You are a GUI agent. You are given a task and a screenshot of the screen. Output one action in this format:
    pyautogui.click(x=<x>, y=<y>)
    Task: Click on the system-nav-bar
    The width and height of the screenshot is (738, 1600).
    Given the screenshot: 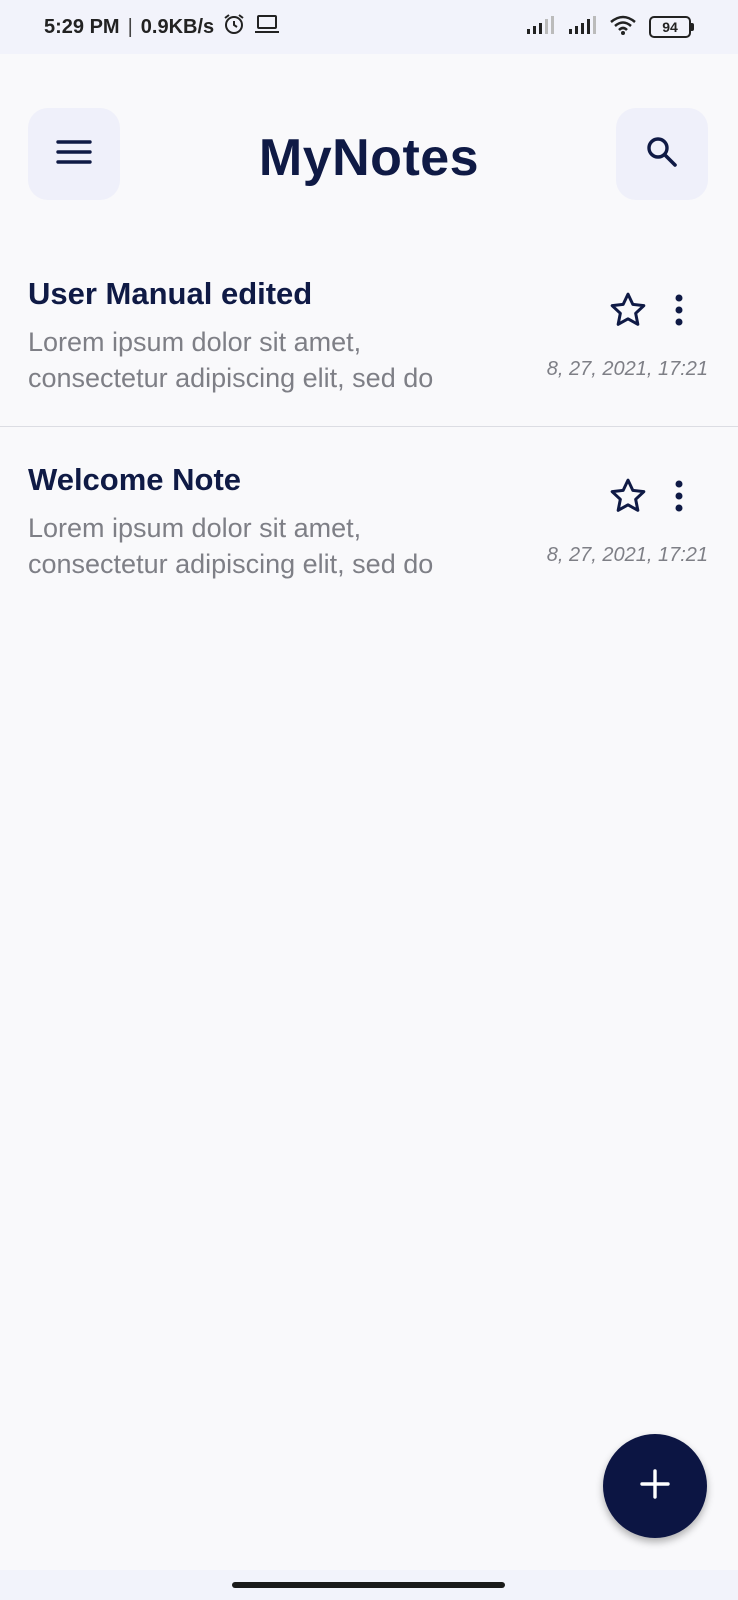 What is the action you would take?
    pyautogui.click(x=369, y=1585)
    